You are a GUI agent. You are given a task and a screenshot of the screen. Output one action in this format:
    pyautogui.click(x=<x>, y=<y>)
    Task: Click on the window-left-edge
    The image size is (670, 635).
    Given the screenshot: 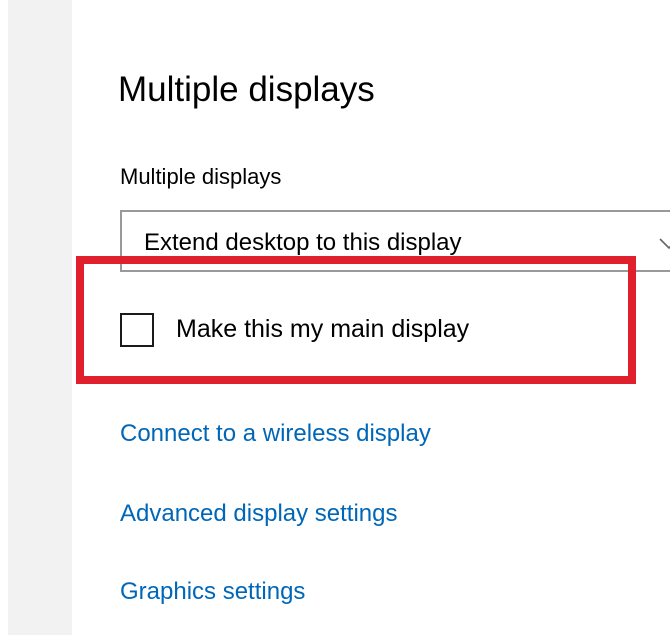 What is the action you would take?
    pyautogui.click(x=4, y=317)
    